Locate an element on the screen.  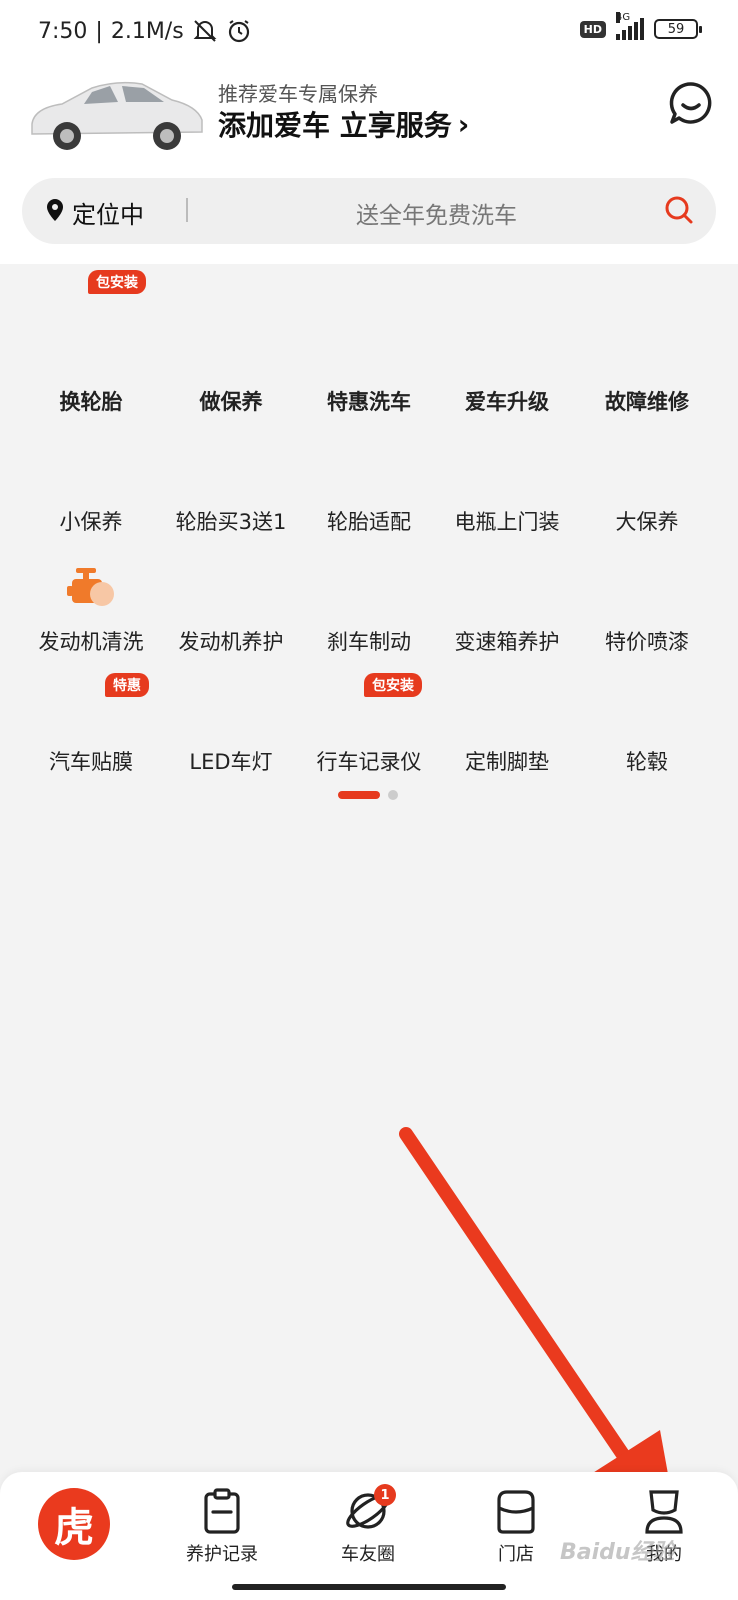
service-minor-maintenance: 小保养 is located at coordinates (91, 521).